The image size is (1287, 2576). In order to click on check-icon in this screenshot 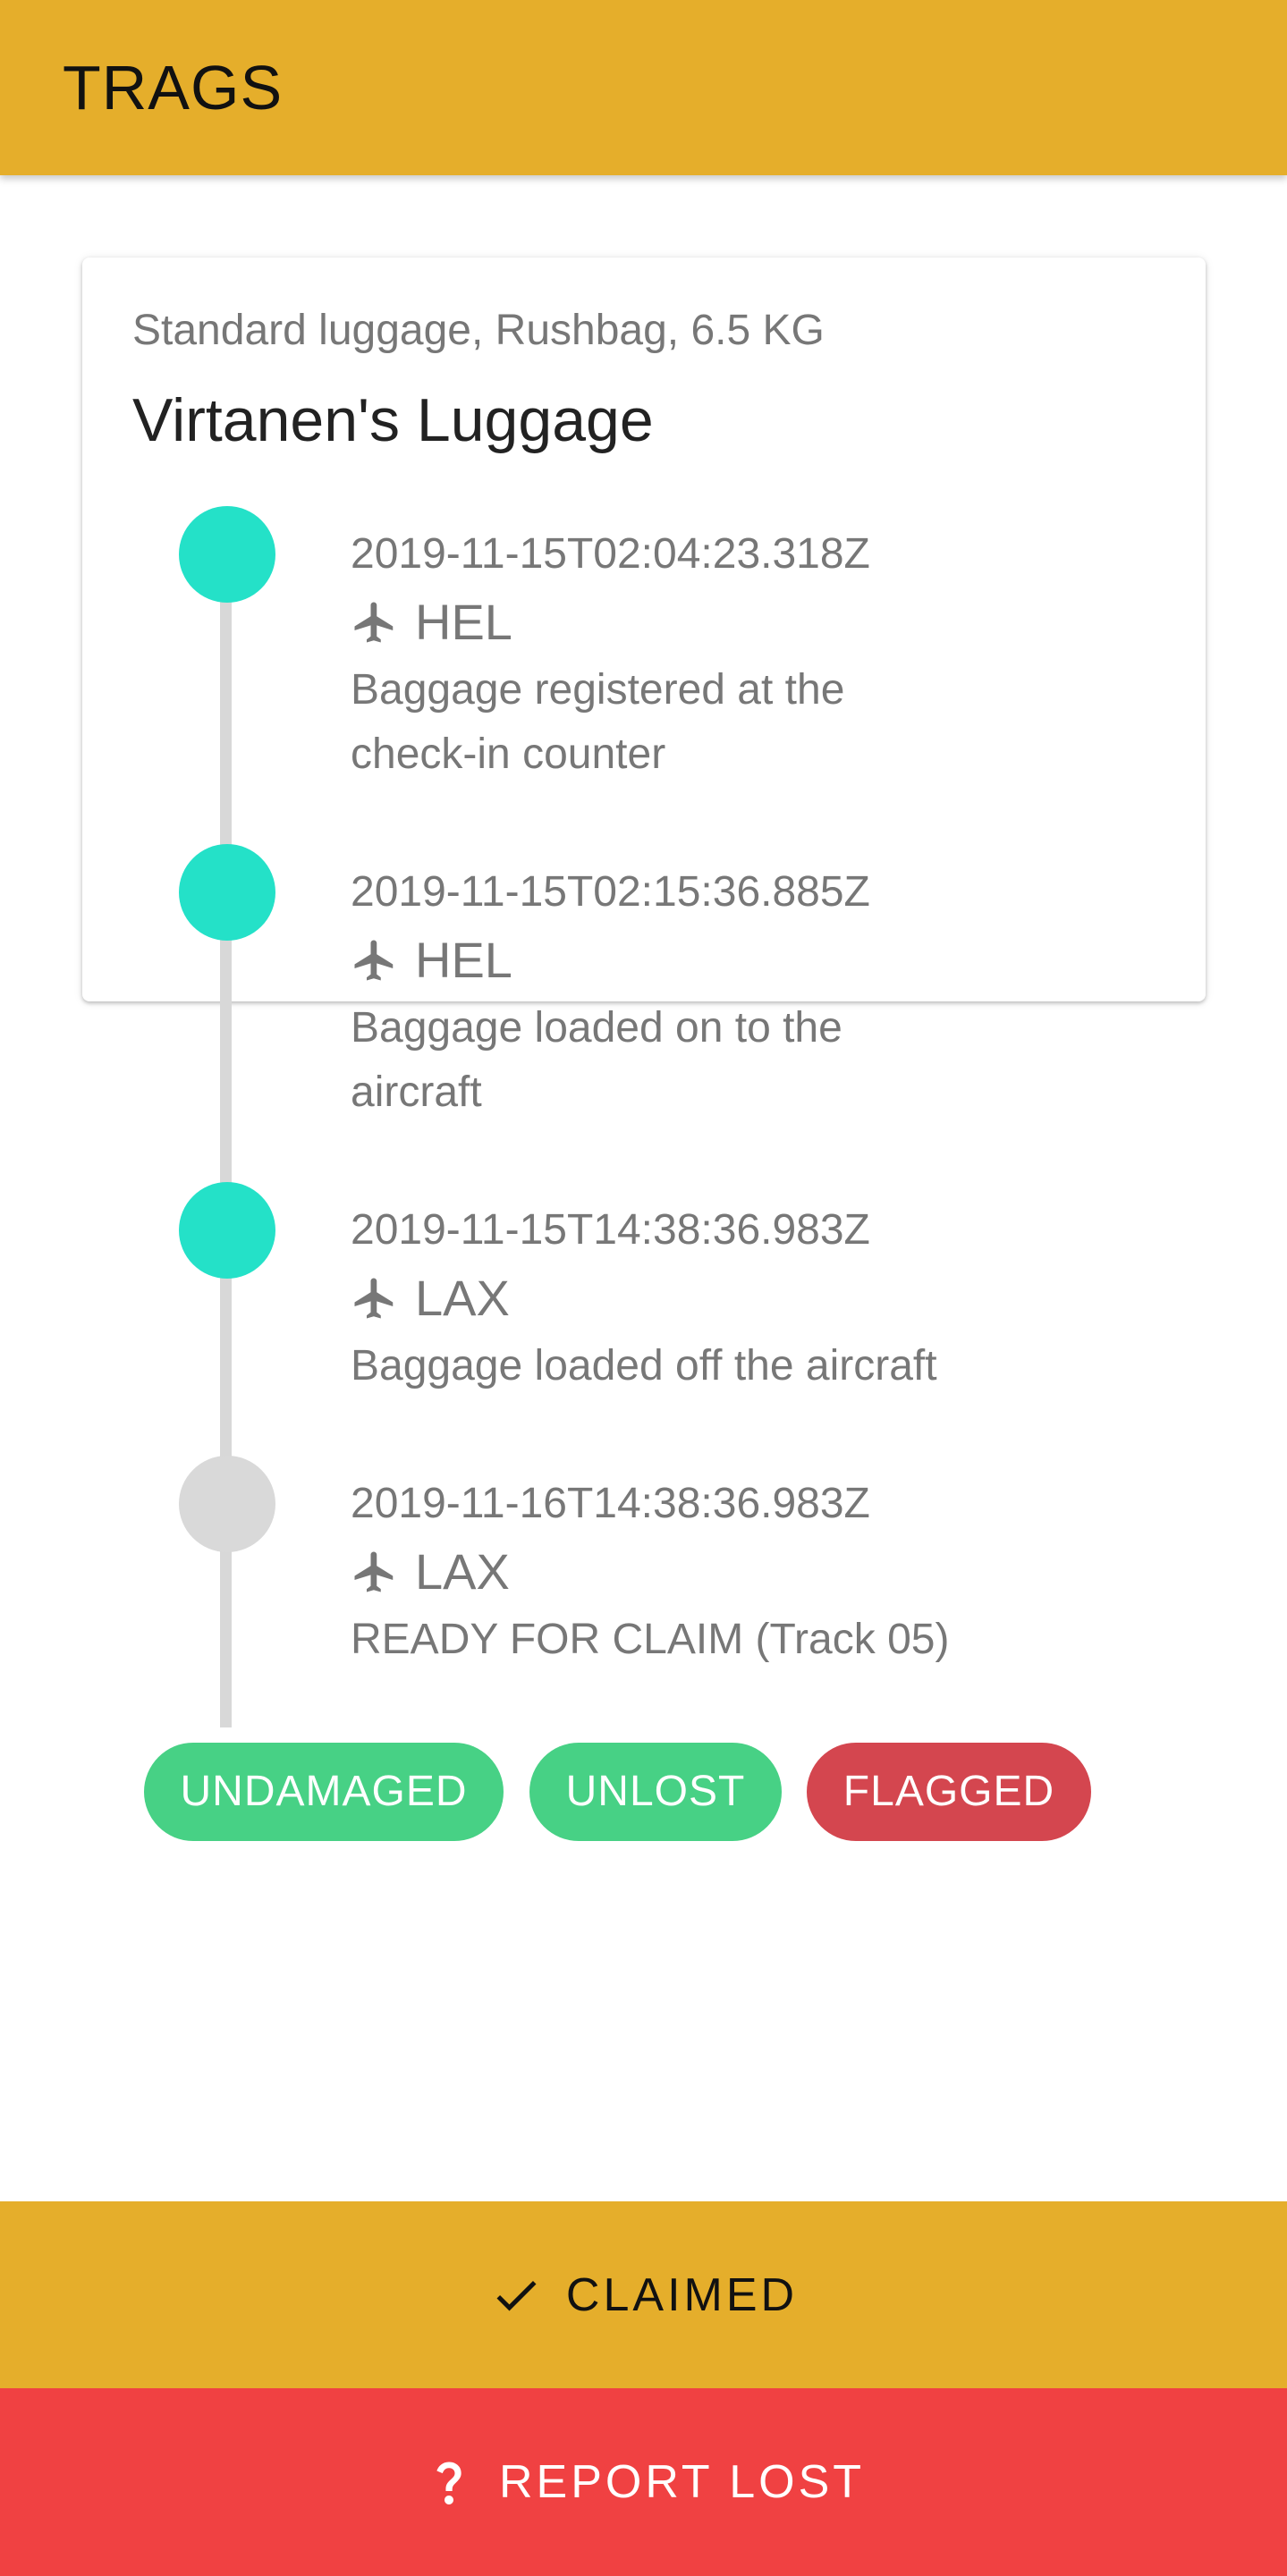, I will do `click(516, 2295)`.